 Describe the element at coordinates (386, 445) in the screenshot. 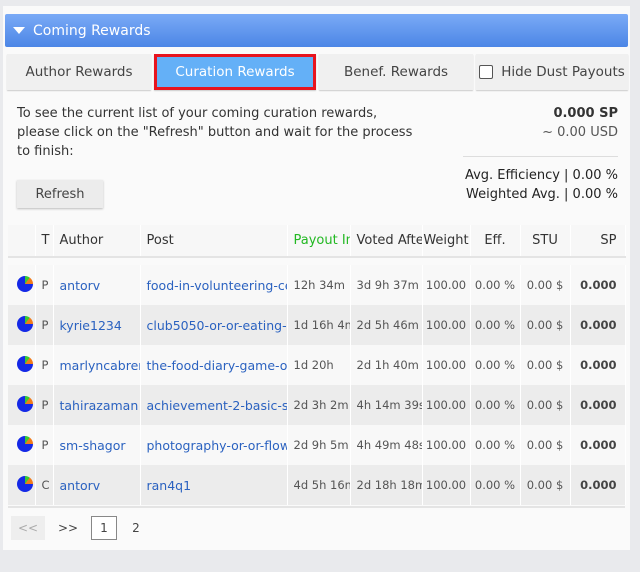

I see `cell-voted-after: 4h 49m 48s` at that location.